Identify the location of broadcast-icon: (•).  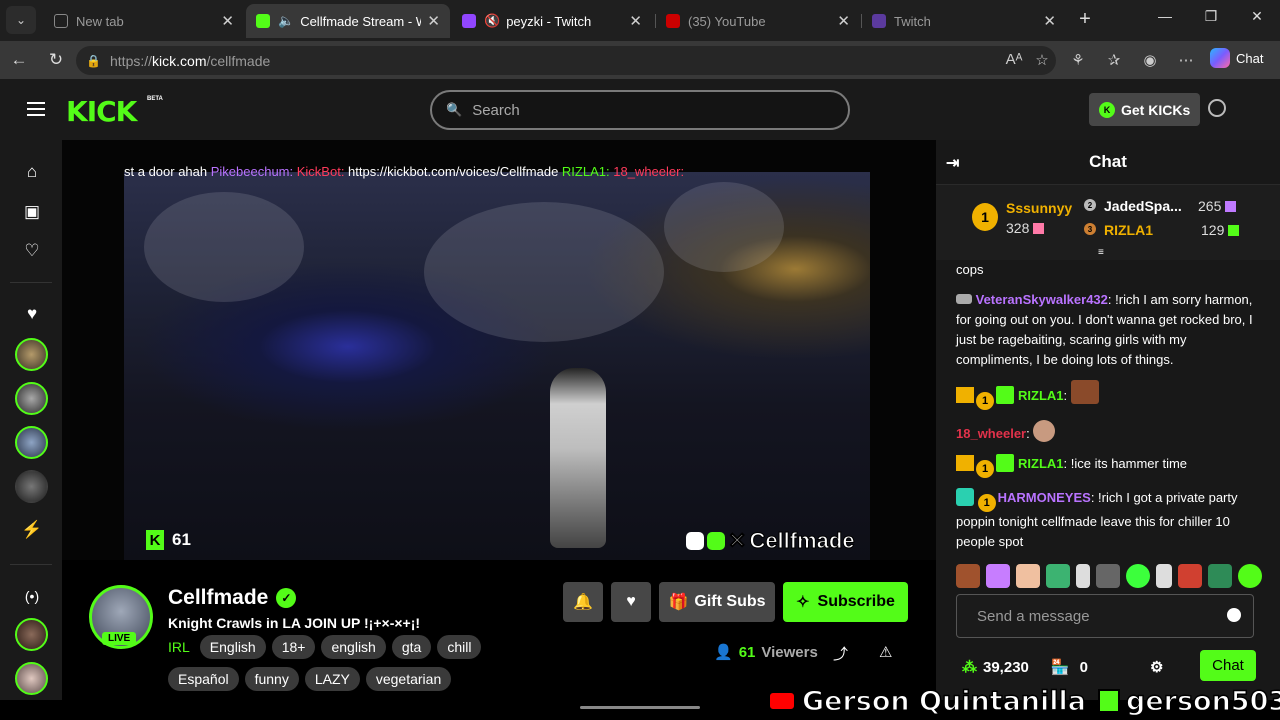
(32, 596).